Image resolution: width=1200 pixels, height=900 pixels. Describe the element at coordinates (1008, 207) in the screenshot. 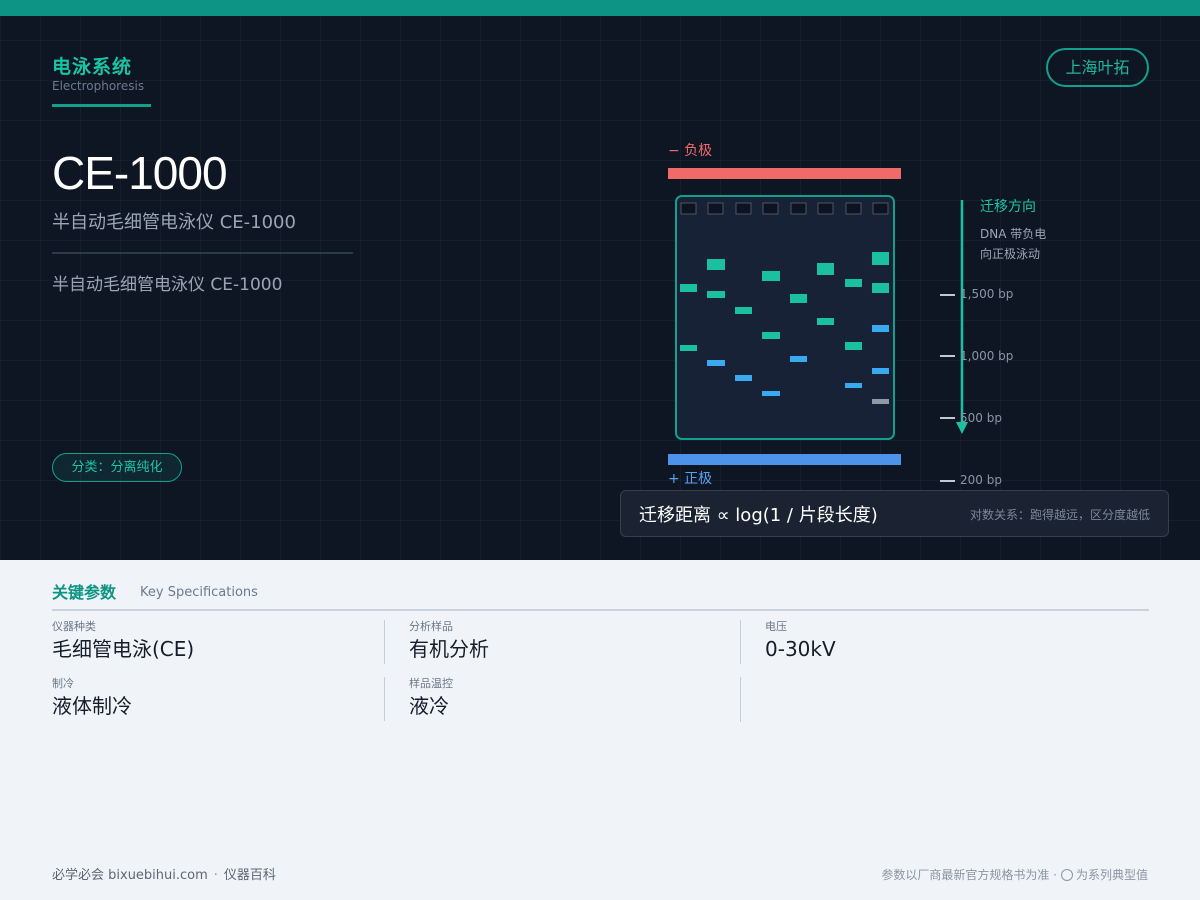

I see `direction-title: 迁移方向` at that location.